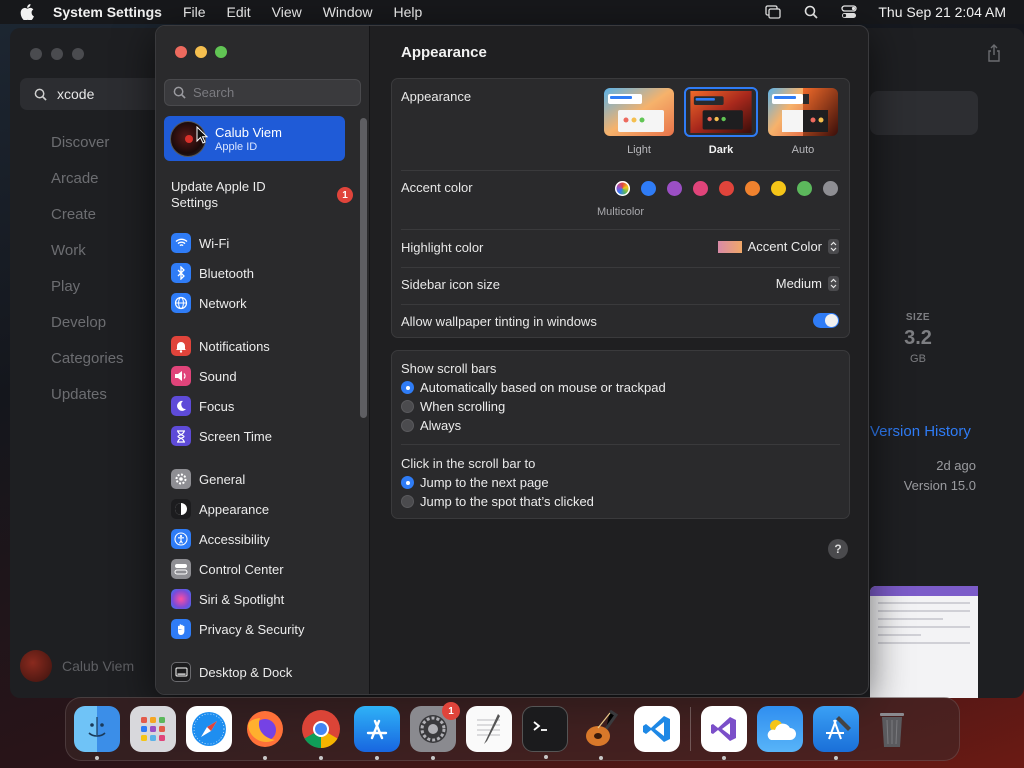  I want to click on wallpaper-tinting-toggle, so click(826, 320).